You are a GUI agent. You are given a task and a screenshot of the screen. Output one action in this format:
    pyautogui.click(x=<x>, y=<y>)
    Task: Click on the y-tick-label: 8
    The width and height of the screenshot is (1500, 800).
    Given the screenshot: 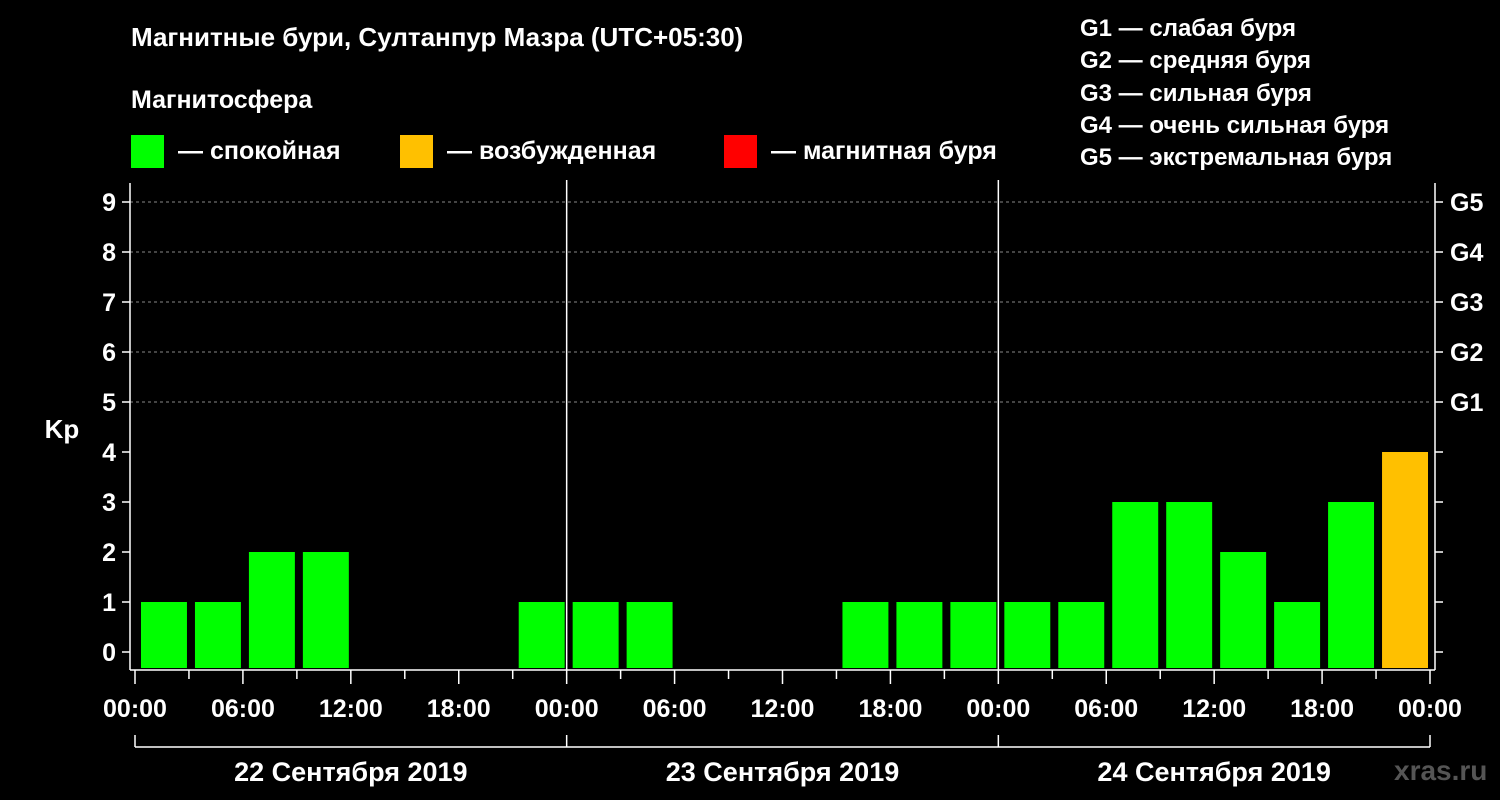 What is the action you would take?
    pyautogui.click(x=109, y=253)
    